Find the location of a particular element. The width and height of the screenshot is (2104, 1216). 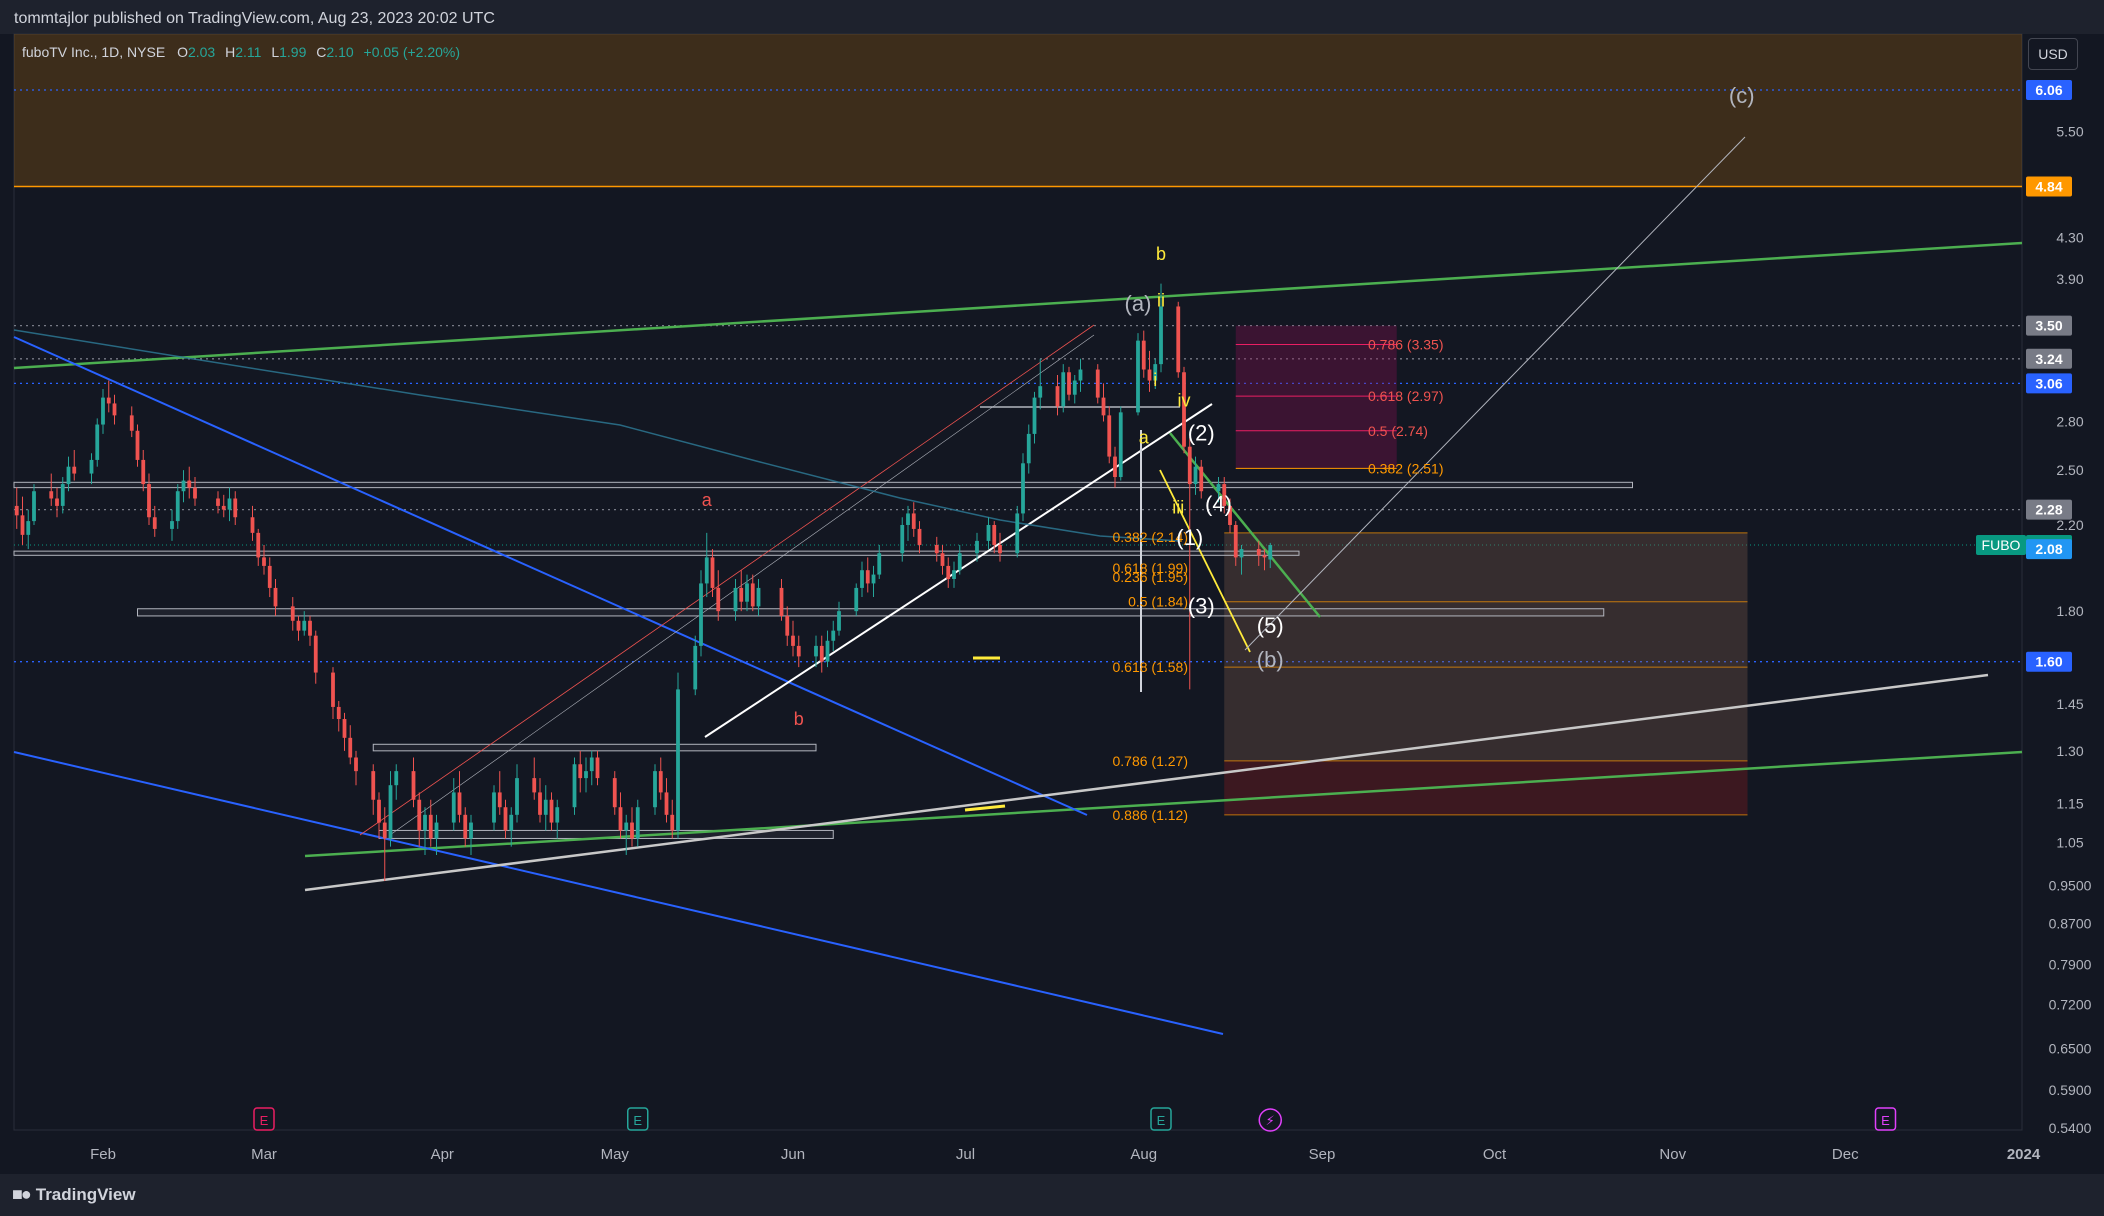

wave-label: iv is located at coordinates (1184, 400).